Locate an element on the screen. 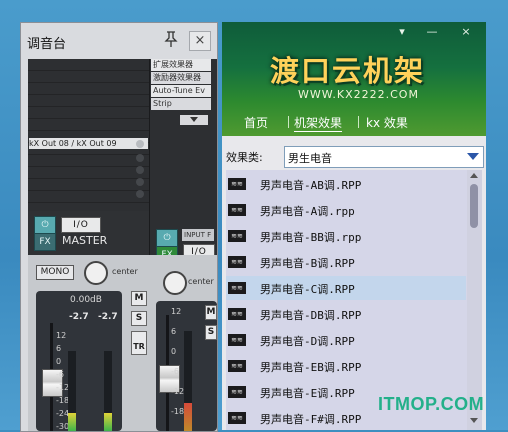  effect-type-select: 男生电音 is located at coordinates (384, 157).